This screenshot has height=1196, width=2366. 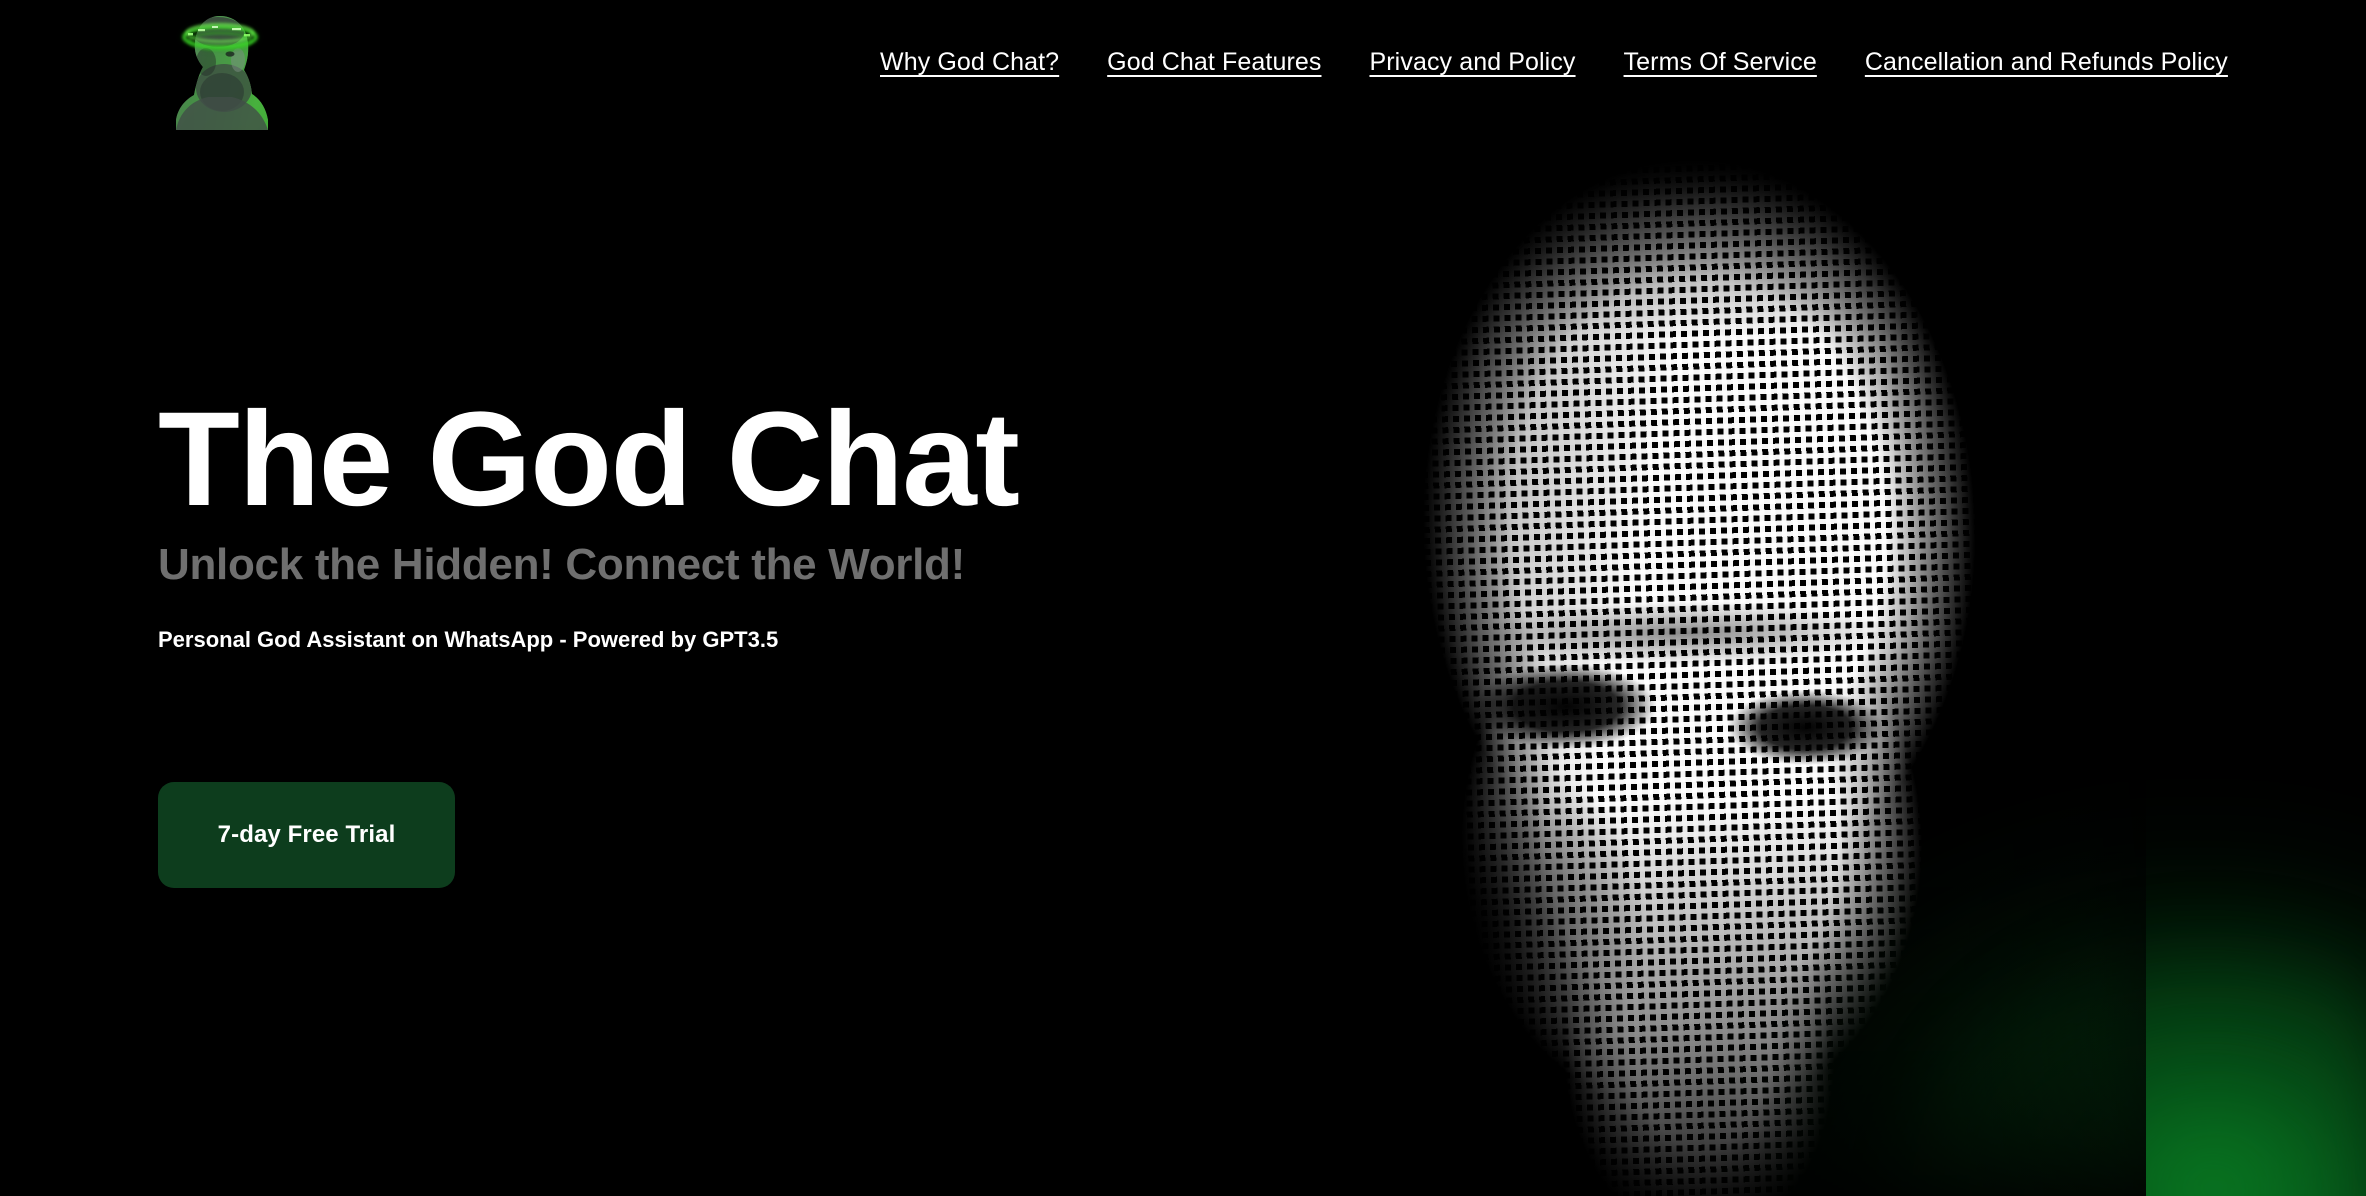 I want to click on brand-logo, so click(x=220, y=67).